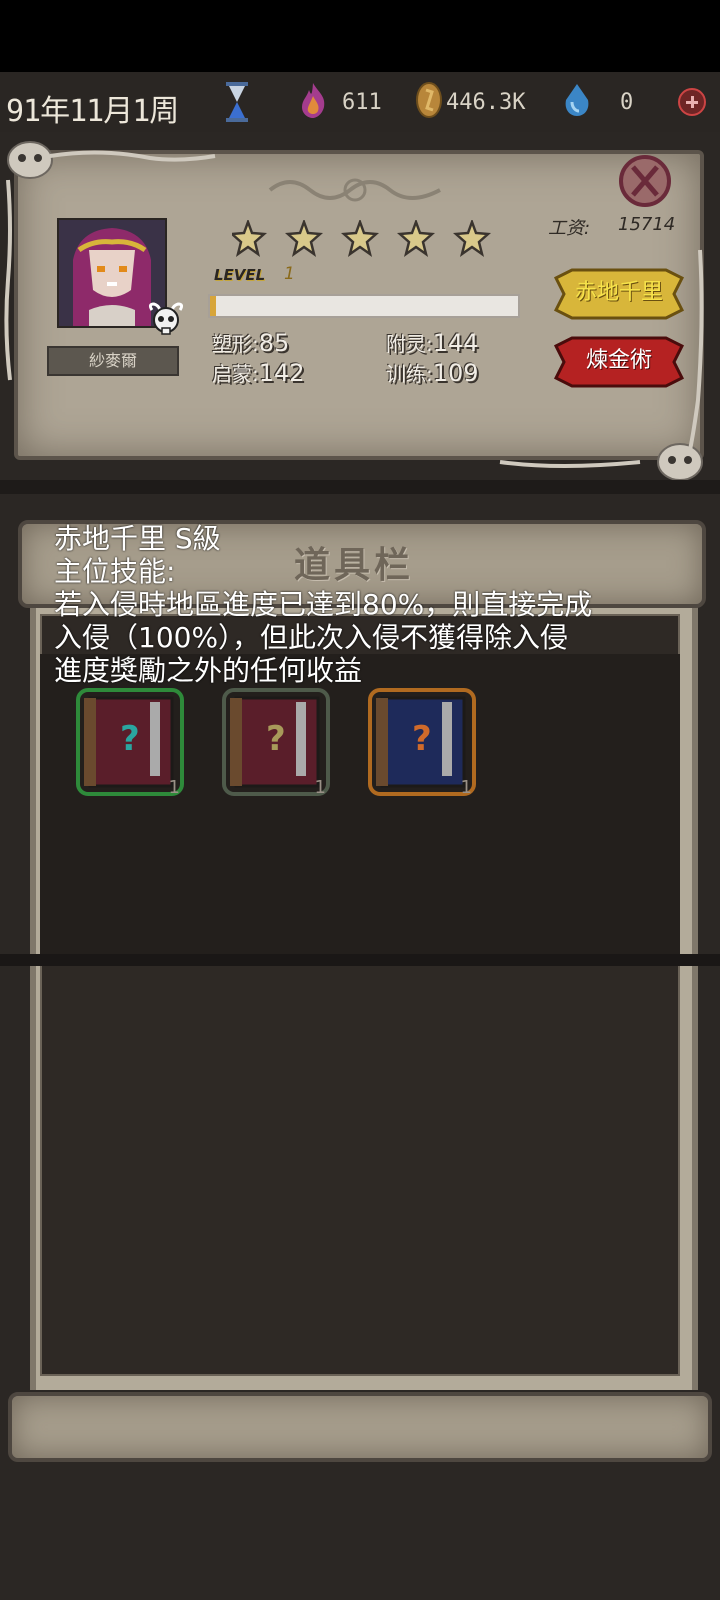  Describe the element at coordinates (258, 373) in the screenshot. I see `stat-enlighten: 启蒙:142` at that location.